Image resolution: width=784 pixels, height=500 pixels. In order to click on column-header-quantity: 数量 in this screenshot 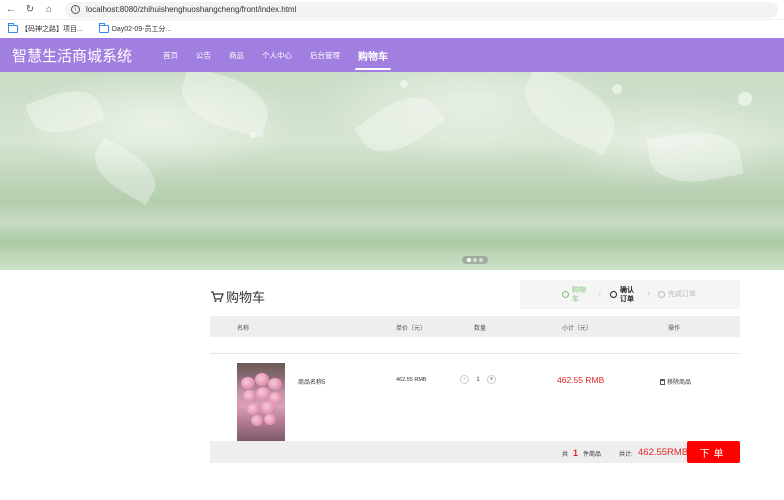, I will do `click(480, 329)`.